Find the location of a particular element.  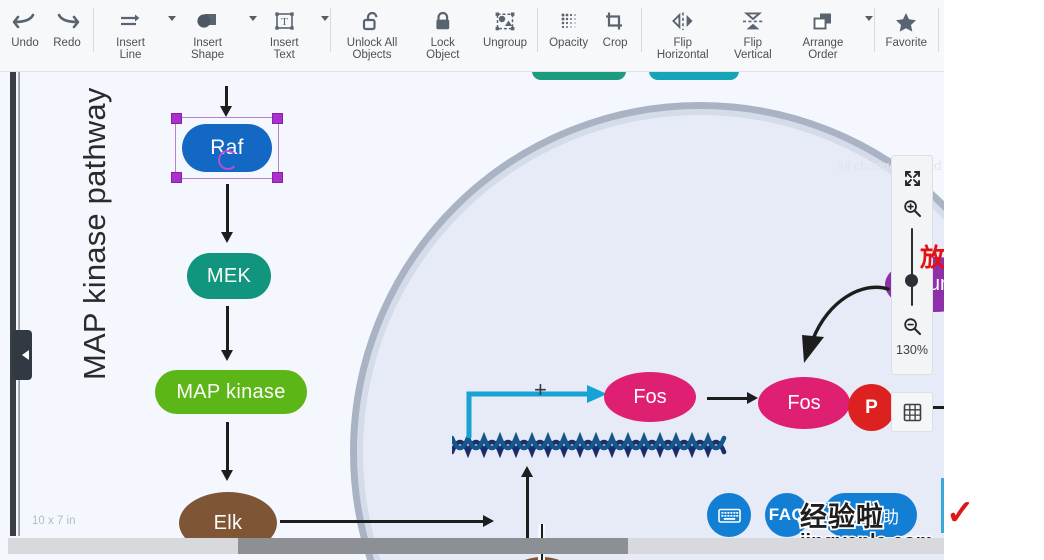

flip-horizontal-label: Flip Horizontal is located at coordinates (682, 49).